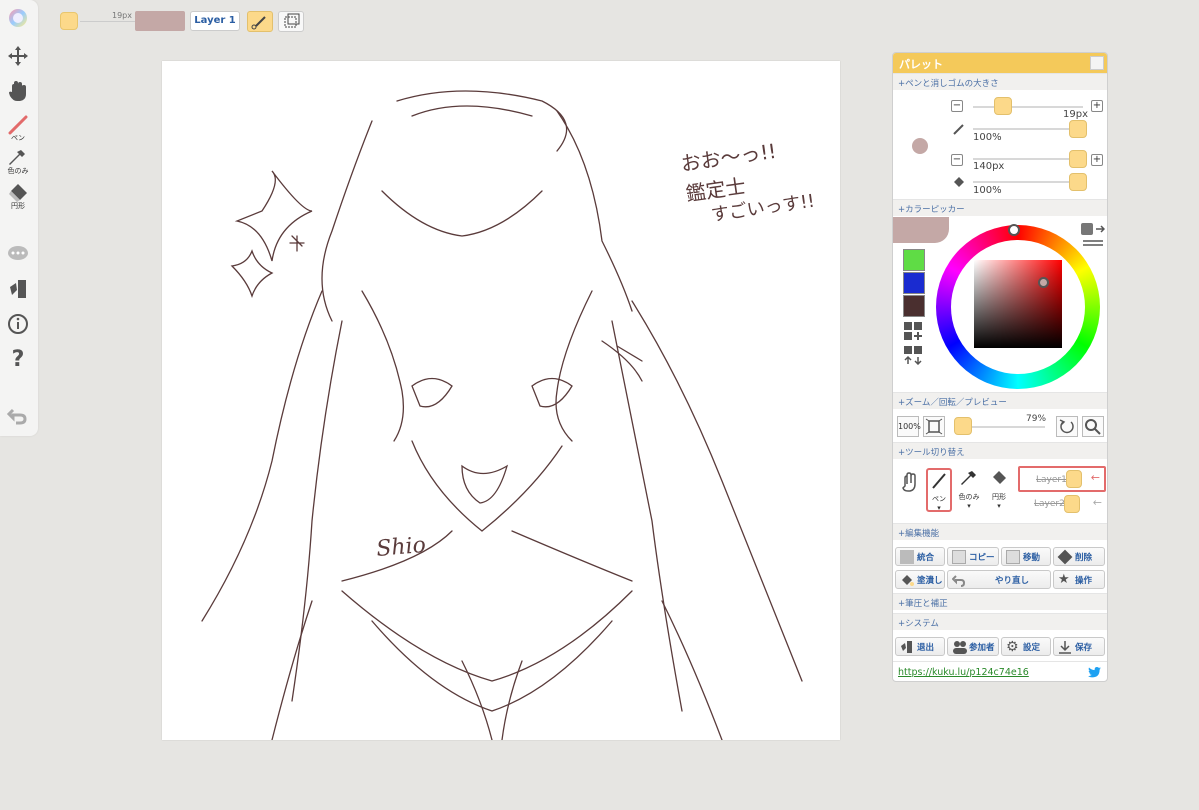 The image size is (1199, 810). I want to click on size-slider-knob, so click(69, 21).